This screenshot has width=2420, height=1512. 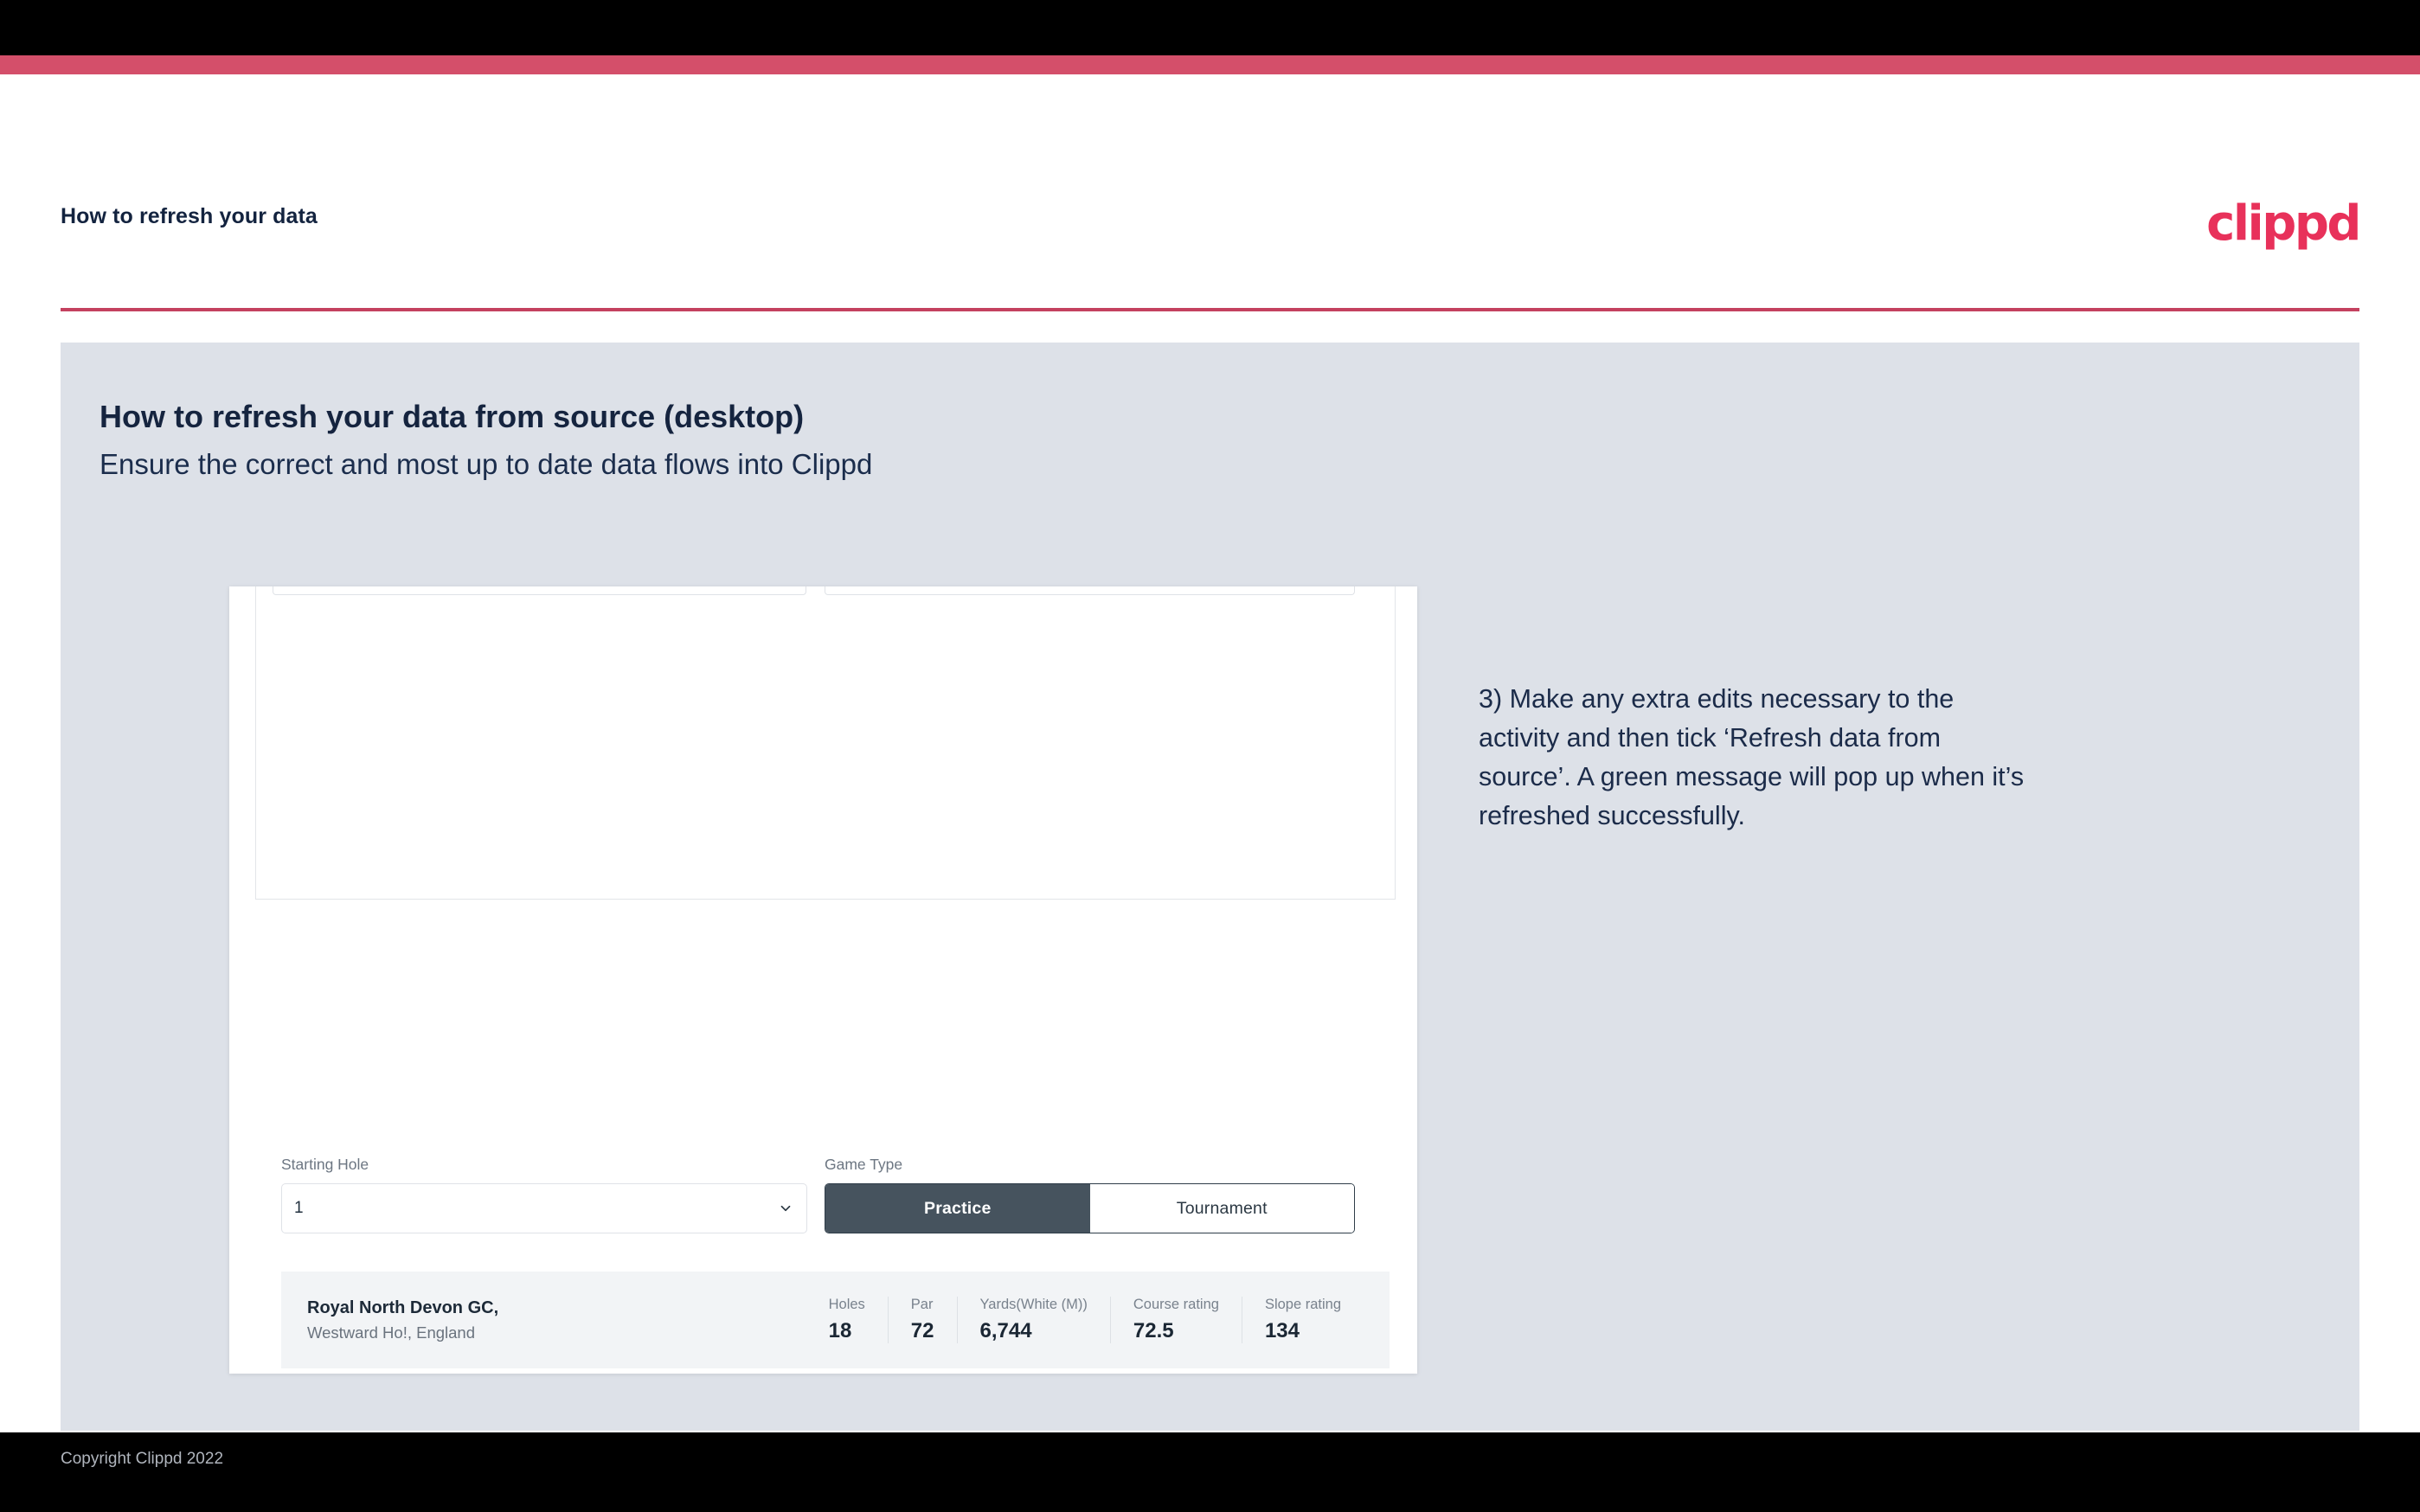 What do you see at coordinates (189, 216) in the screenshot?
I see `page-title: How to refresh your data` at bounding box center [189, 216].